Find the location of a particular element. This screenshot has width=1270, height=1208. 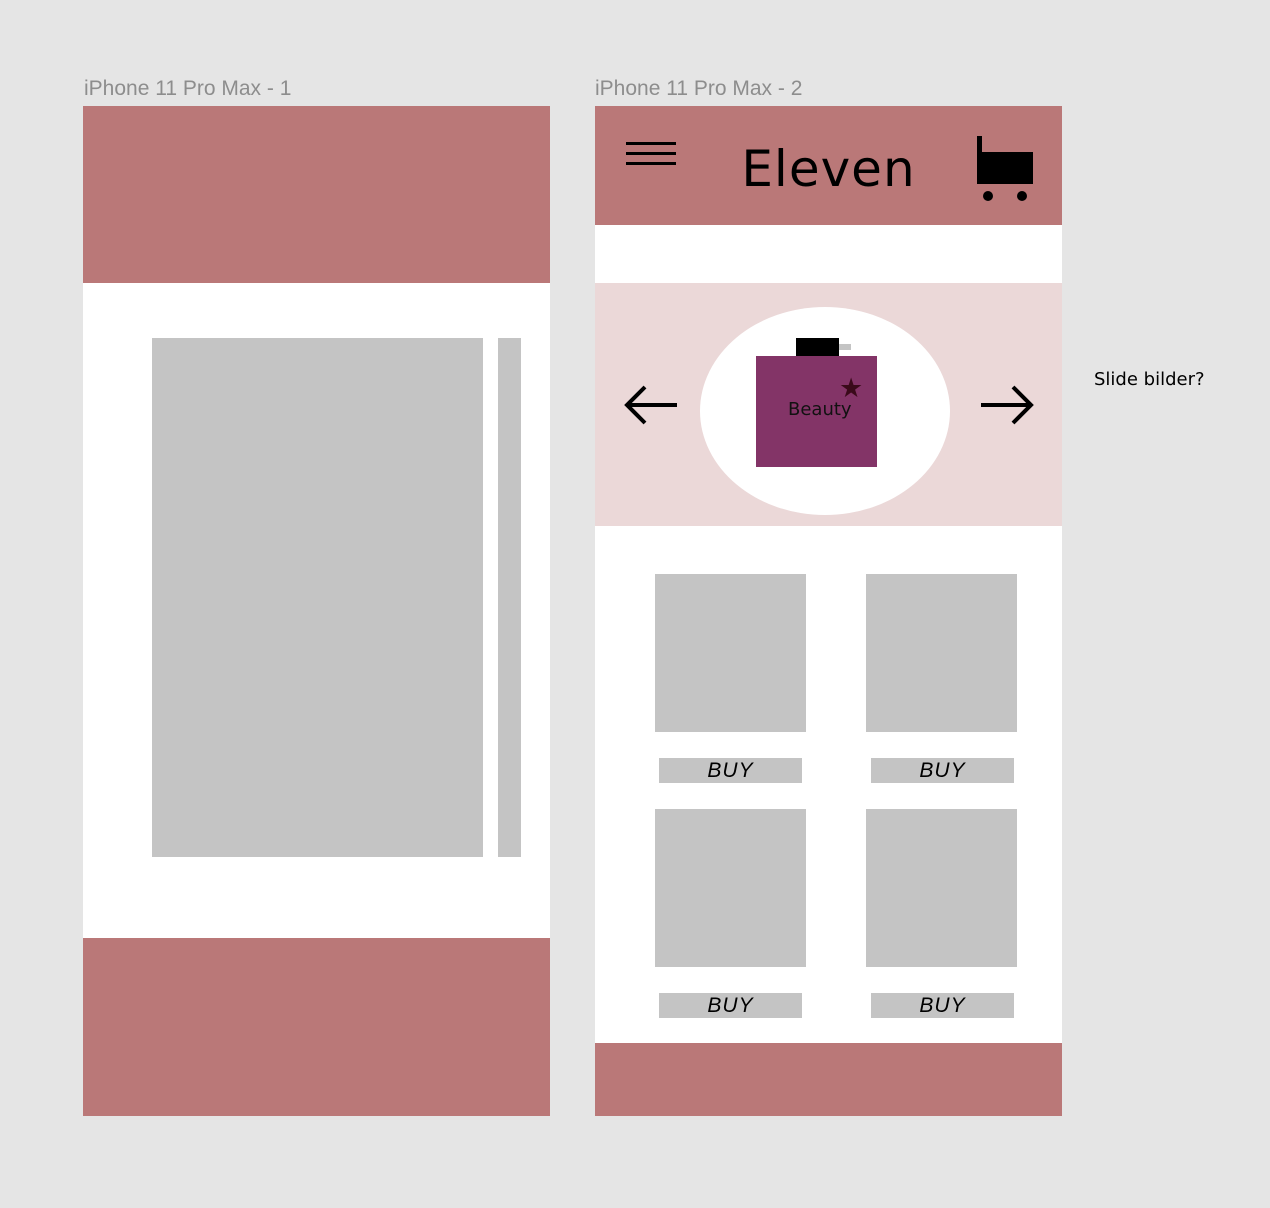

header-placeholder is located at coordinates (316, 194).